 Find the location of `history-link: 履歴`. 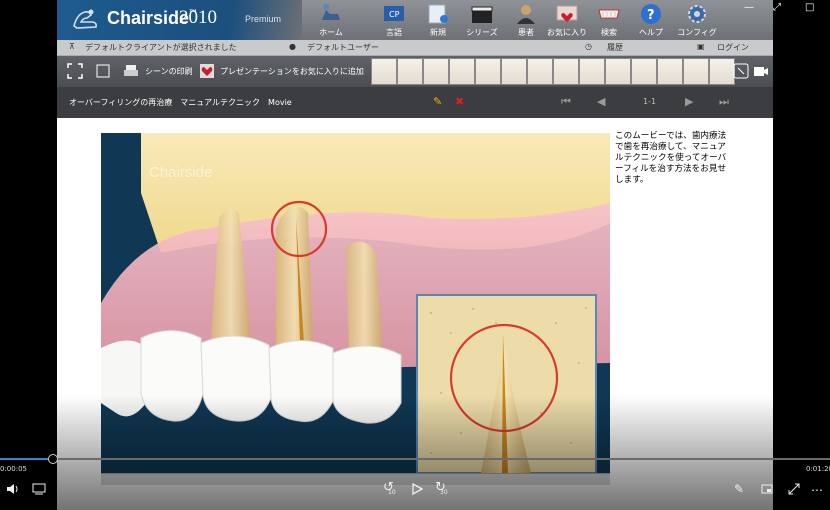

history-link: 履歴 is located at coordinates (615, 47).